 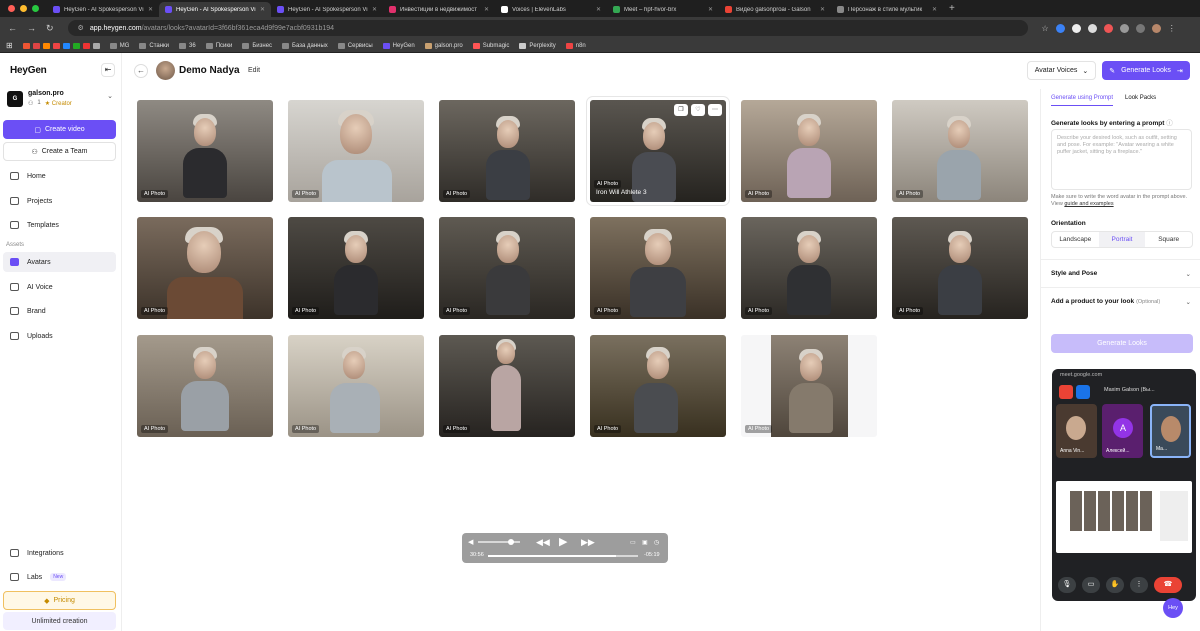 I want to click on bookmark-item: Perplexity, so click(x=537, y=45).